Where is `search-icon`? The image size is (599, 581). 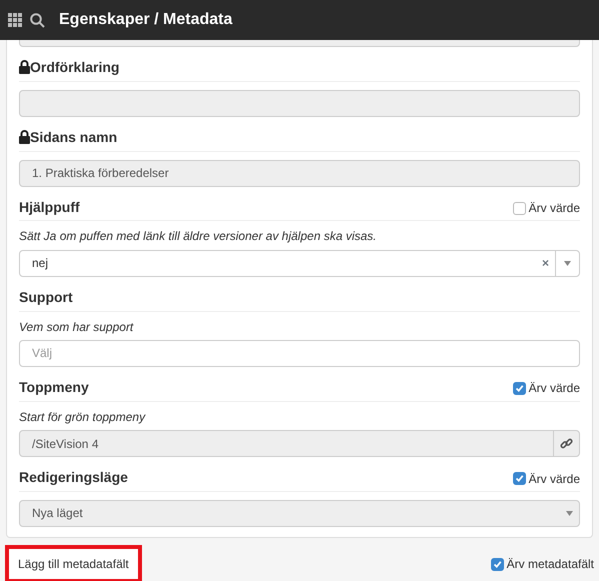
search-icon is located at coordinates (37, 20).